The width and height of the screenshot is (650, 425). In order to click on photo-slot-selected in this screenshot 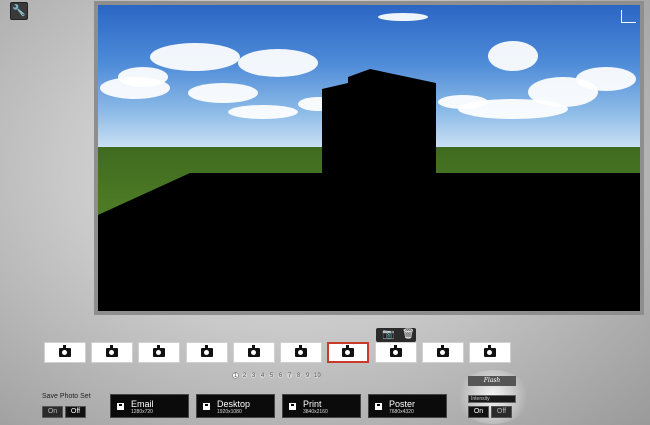, I will do `click(348, 352)`.